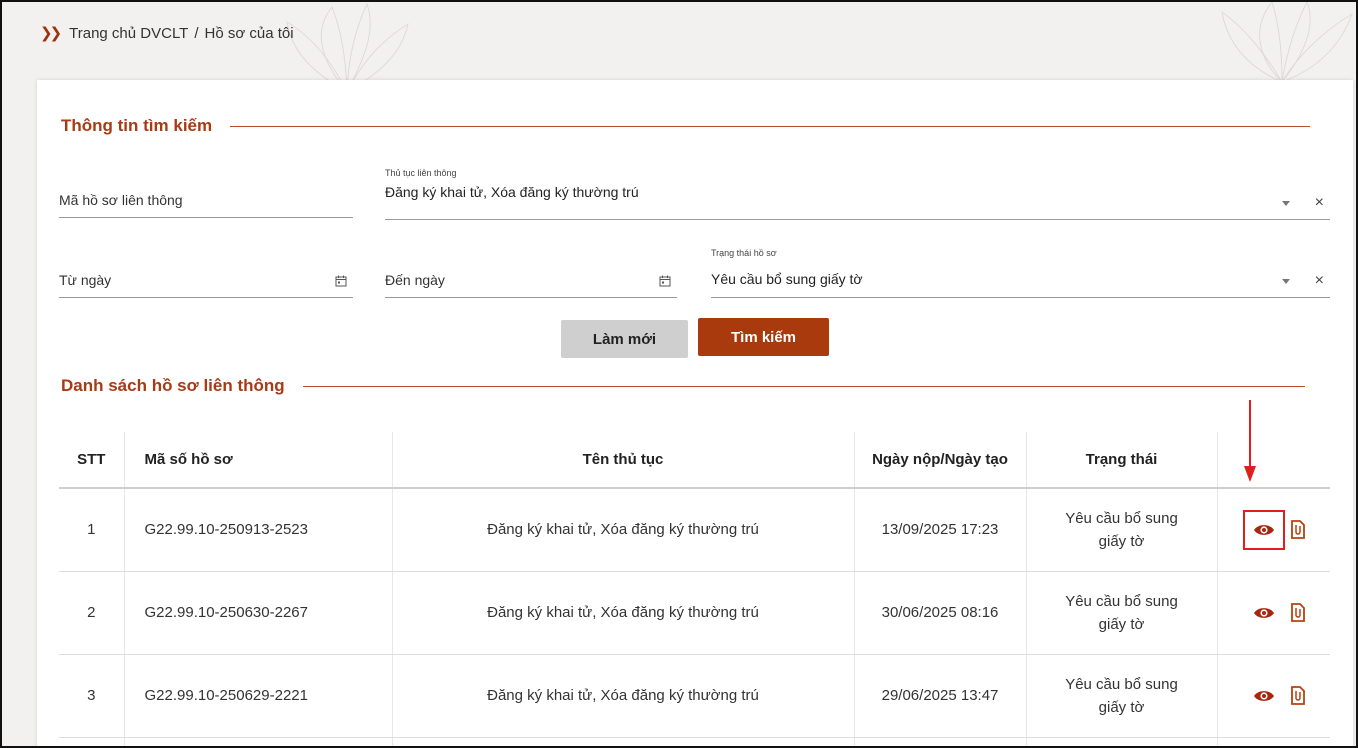 Image resolution: width=1358 pixels, height=748 pixels. What do you see at coordinates (415, 280) in the screenshot?
I see `den-ngay-placeholder: Đến ngày` at bounding box center [415, 280].